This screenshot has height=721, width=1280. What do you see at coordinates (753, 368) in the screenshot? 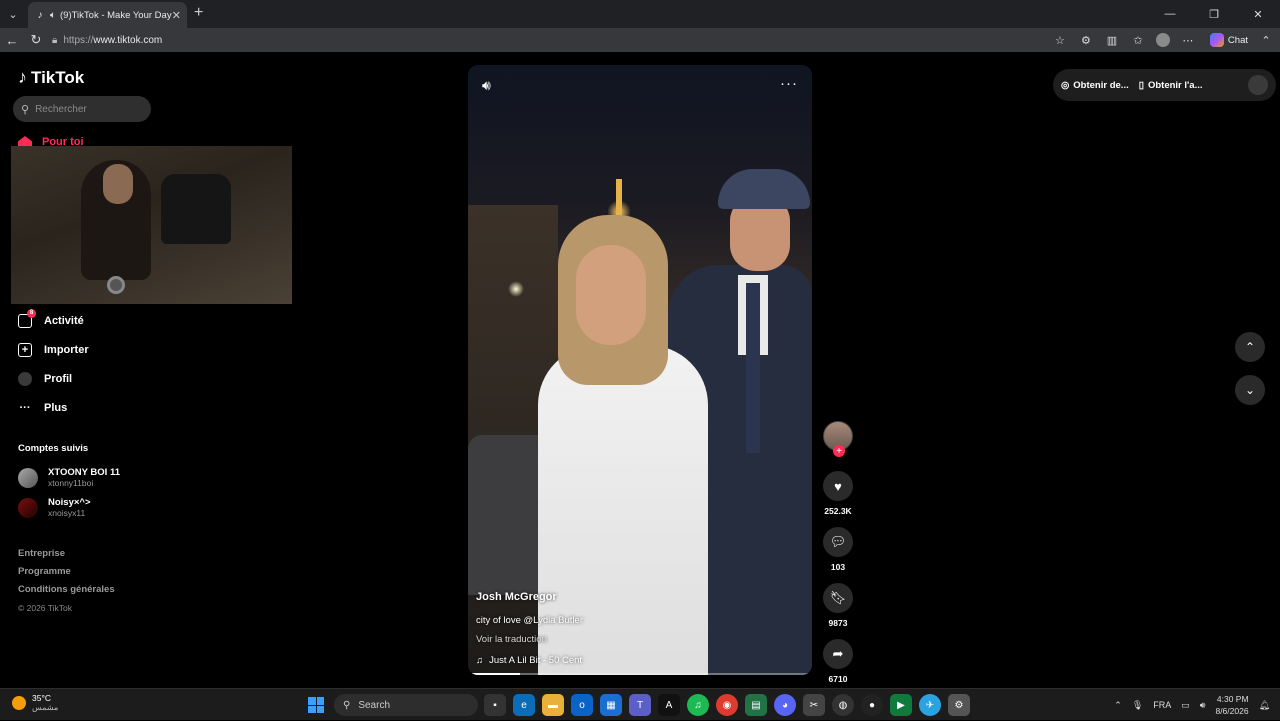
I see `video-scene-tie` at bounding box center [753, 368].